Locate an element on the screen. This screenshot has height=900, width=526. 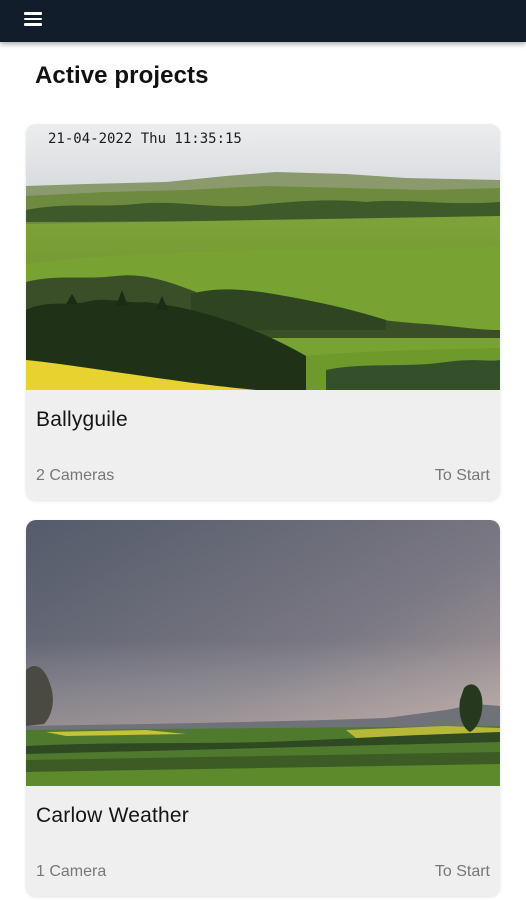
page-title: Active projects is located at coordinates (122, 75).